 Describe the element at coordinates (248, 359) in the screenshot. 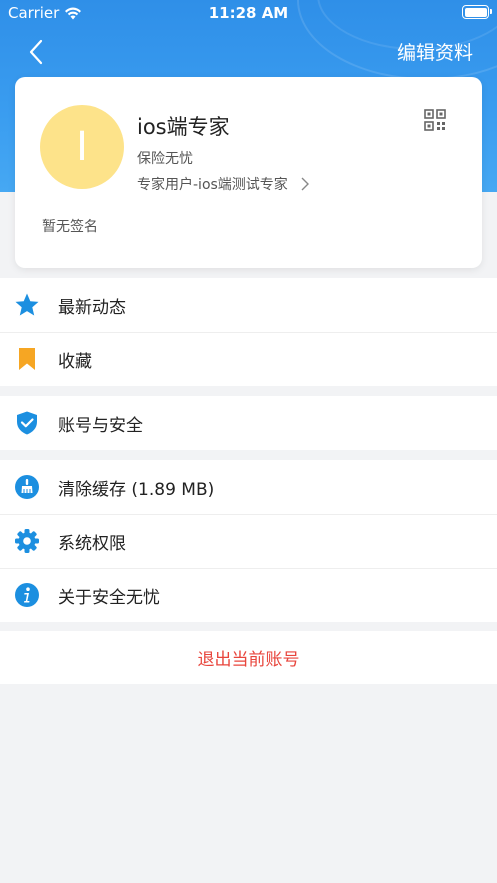

I see `menu-item-favorites: 收藏` at that location.